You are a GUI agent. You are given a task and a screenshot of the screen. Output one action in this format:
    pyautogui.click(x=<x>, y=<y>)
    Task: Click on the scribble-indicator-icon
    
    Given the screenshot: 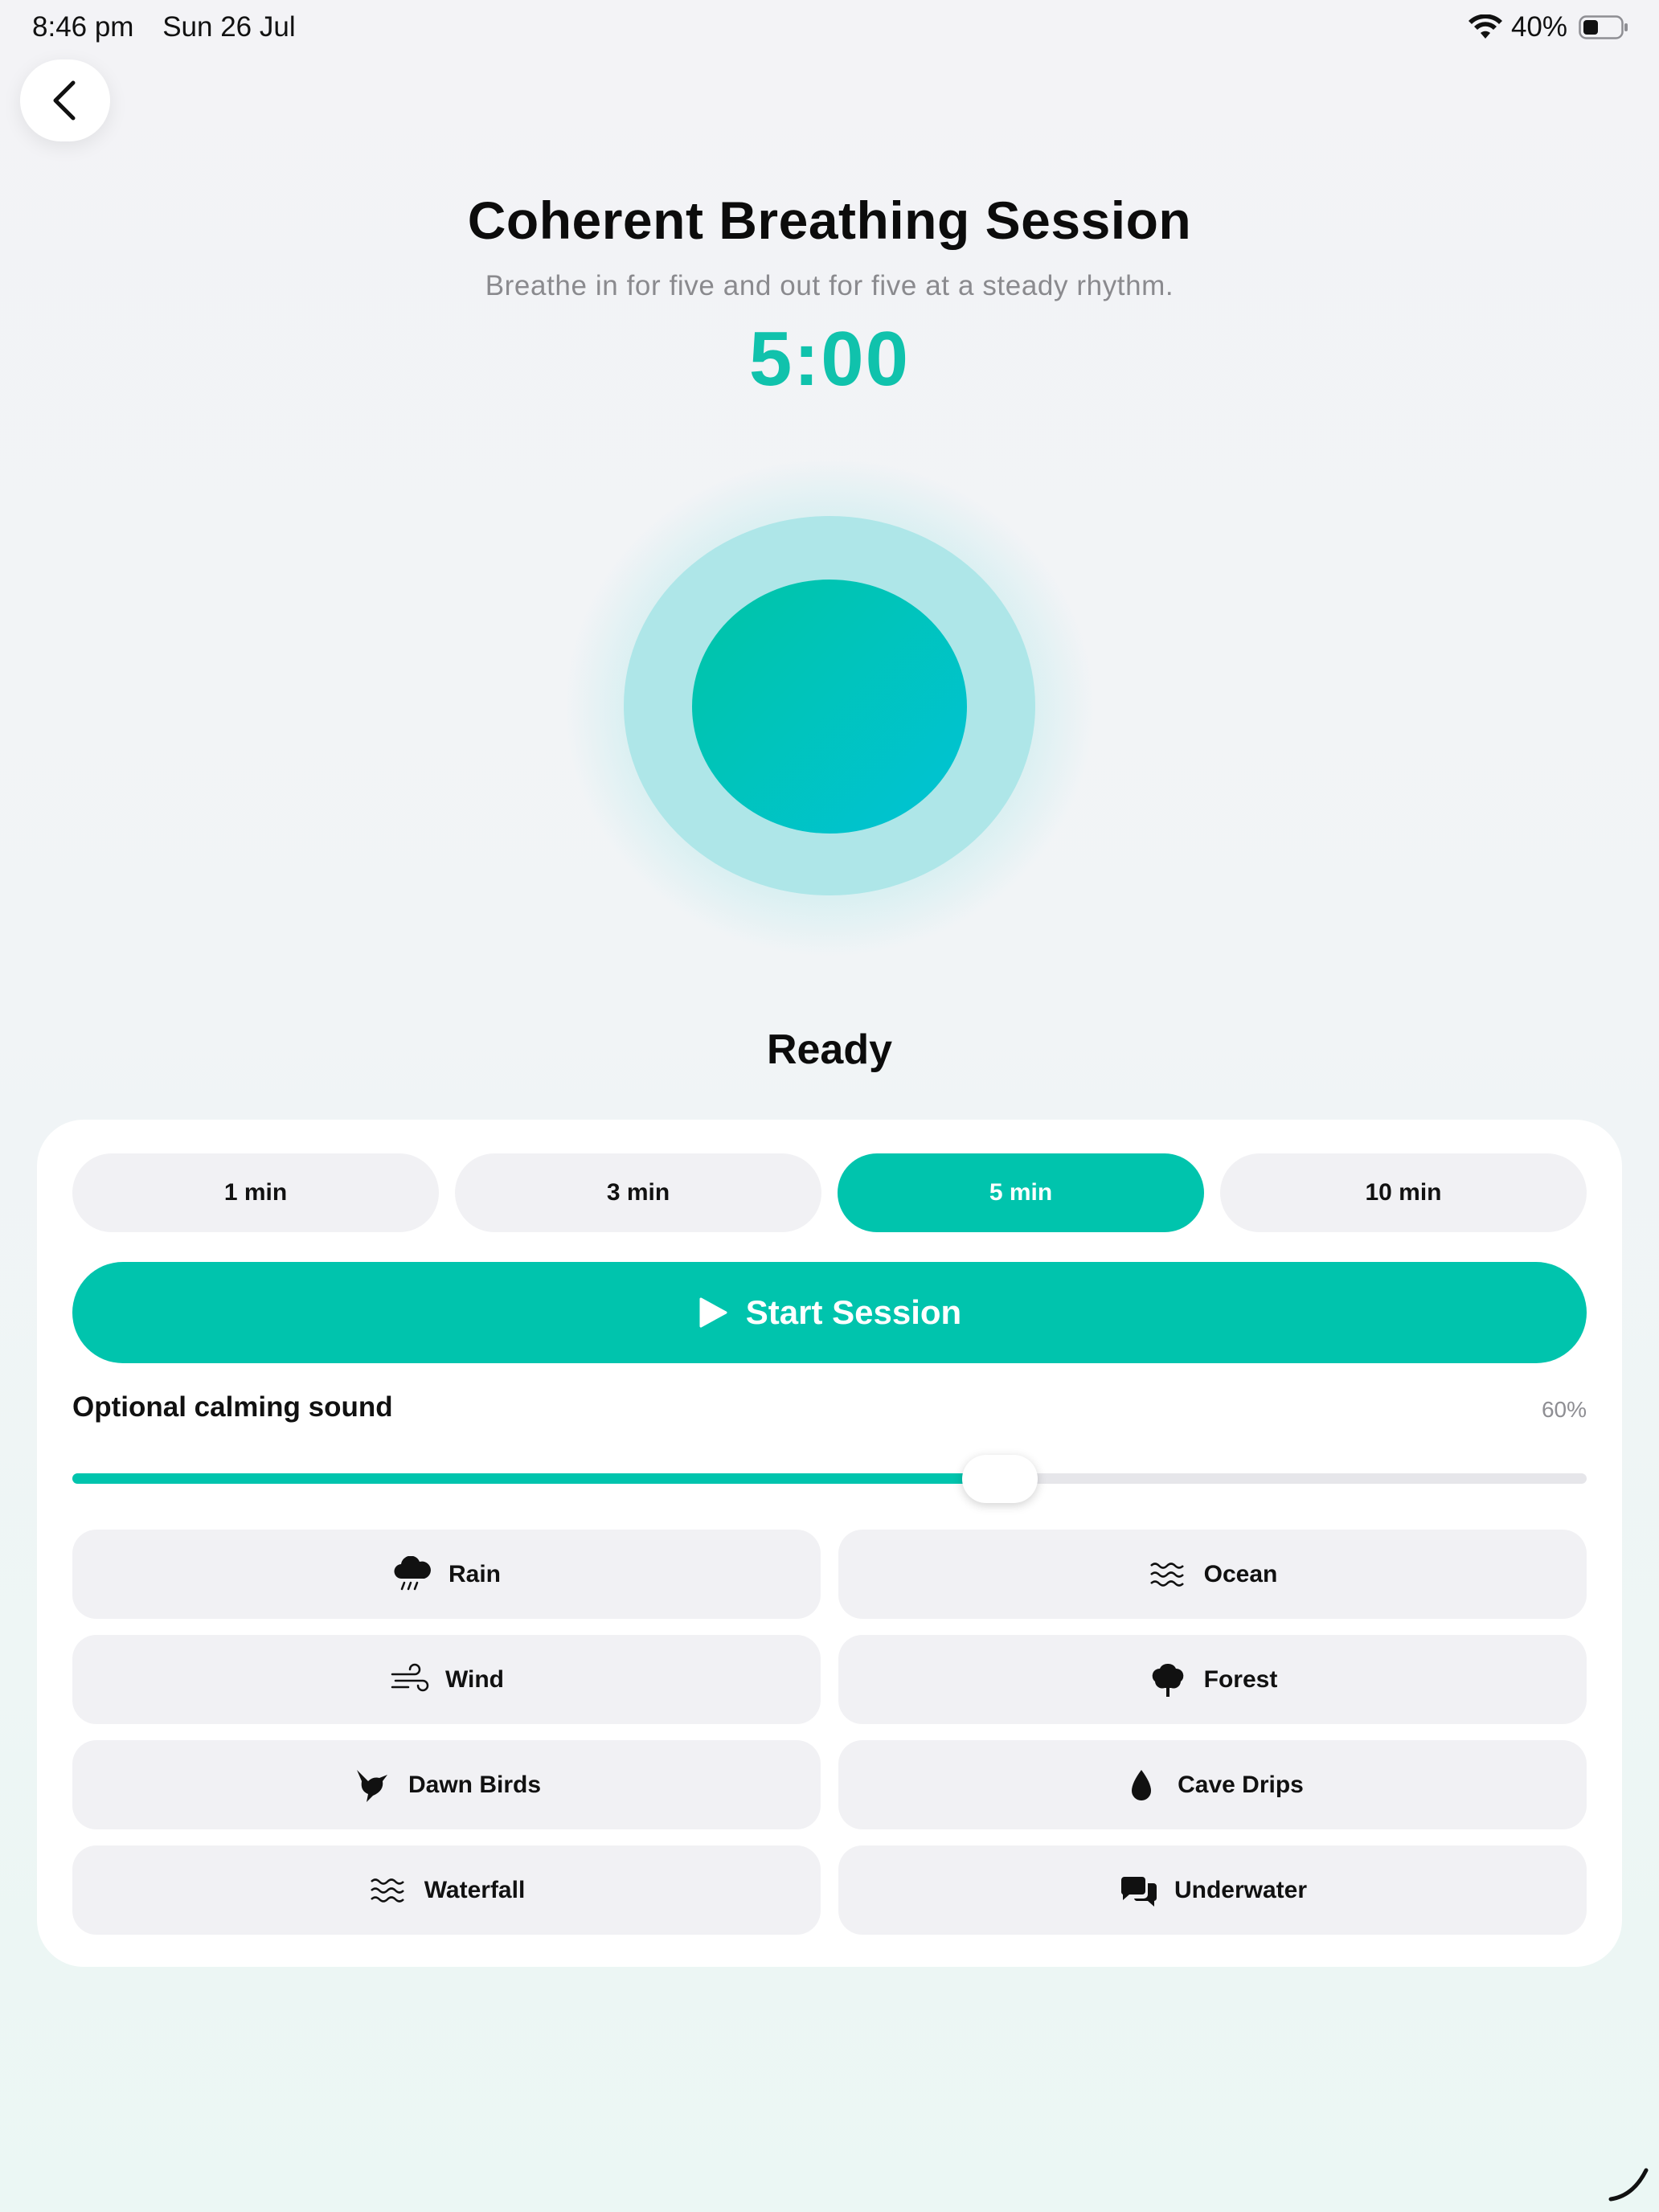 What is the action you would take?
    pyautogui.click(x=1628, y=2185)
    